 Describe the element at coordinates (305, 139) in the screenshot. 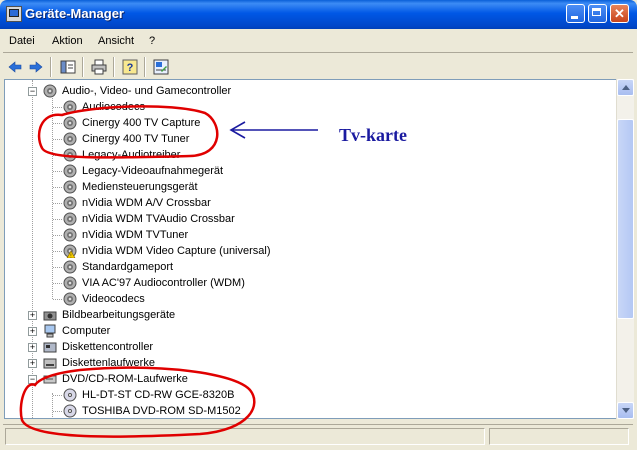

I see `tree-device-item: Cinergy 400 TV Tuner` at that location.